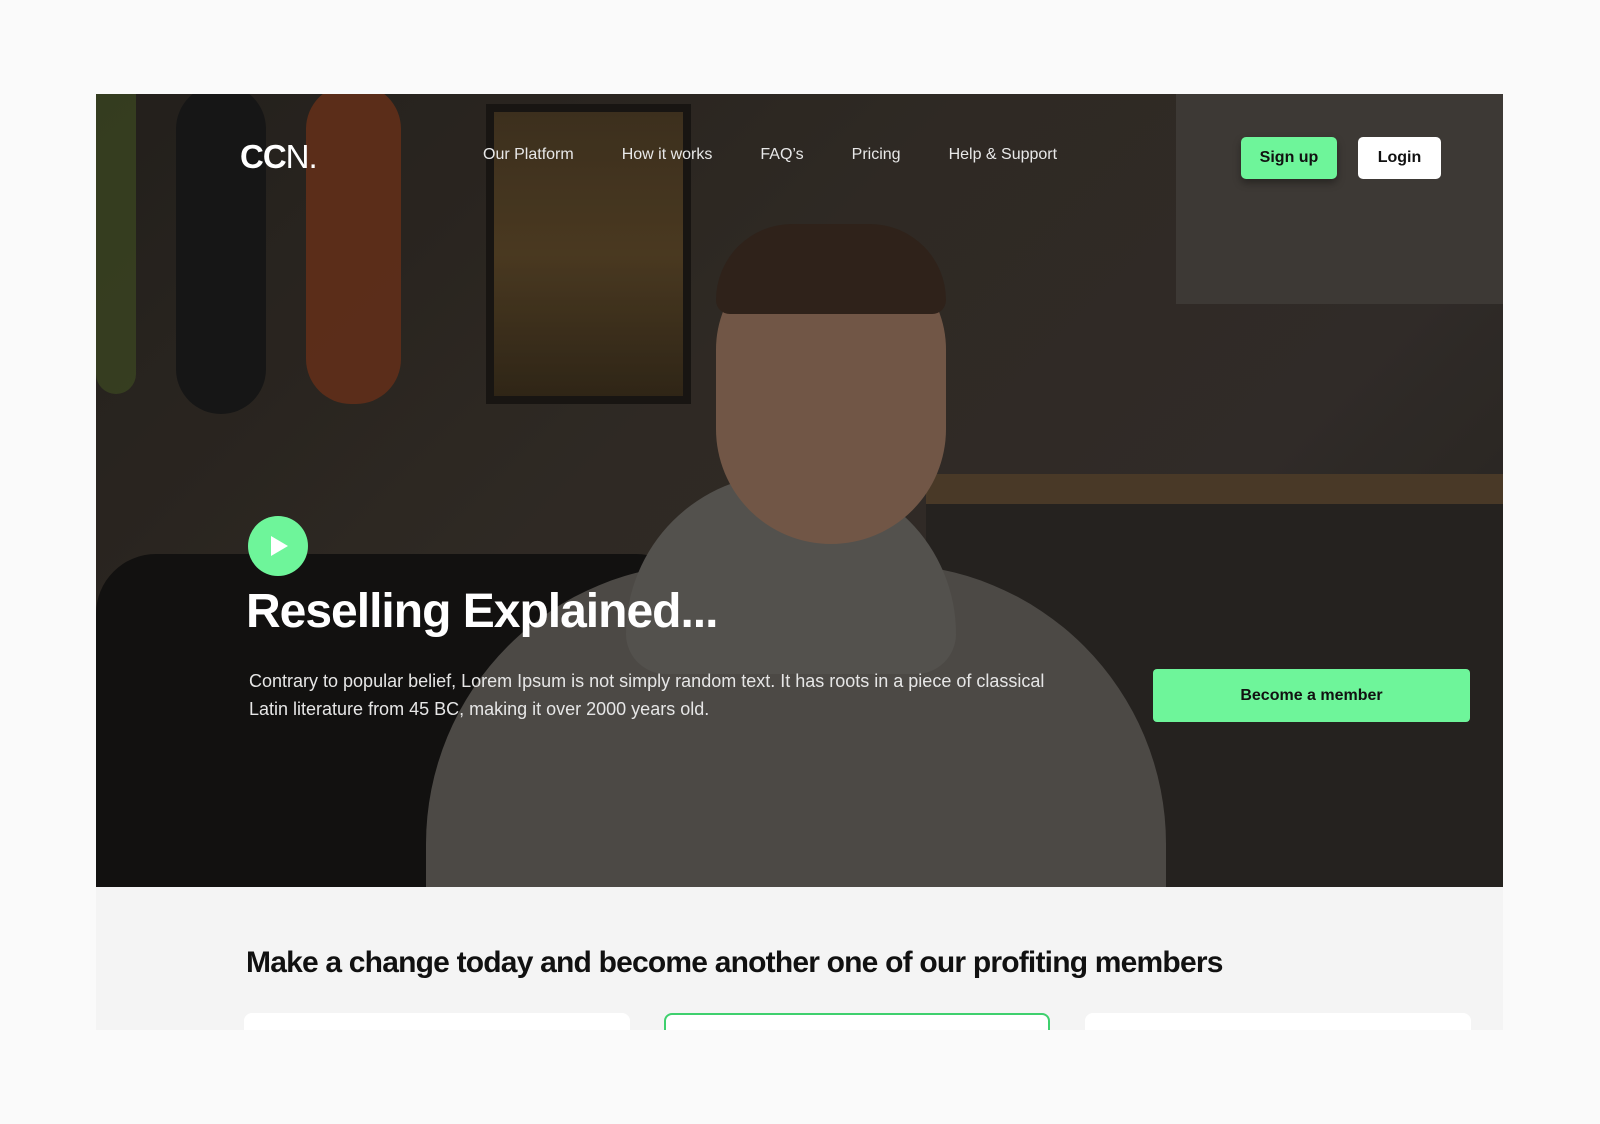 The width and height of the screenshot is (1600, 1124). I want to click on plan-card-featured, so click(857, 1021).